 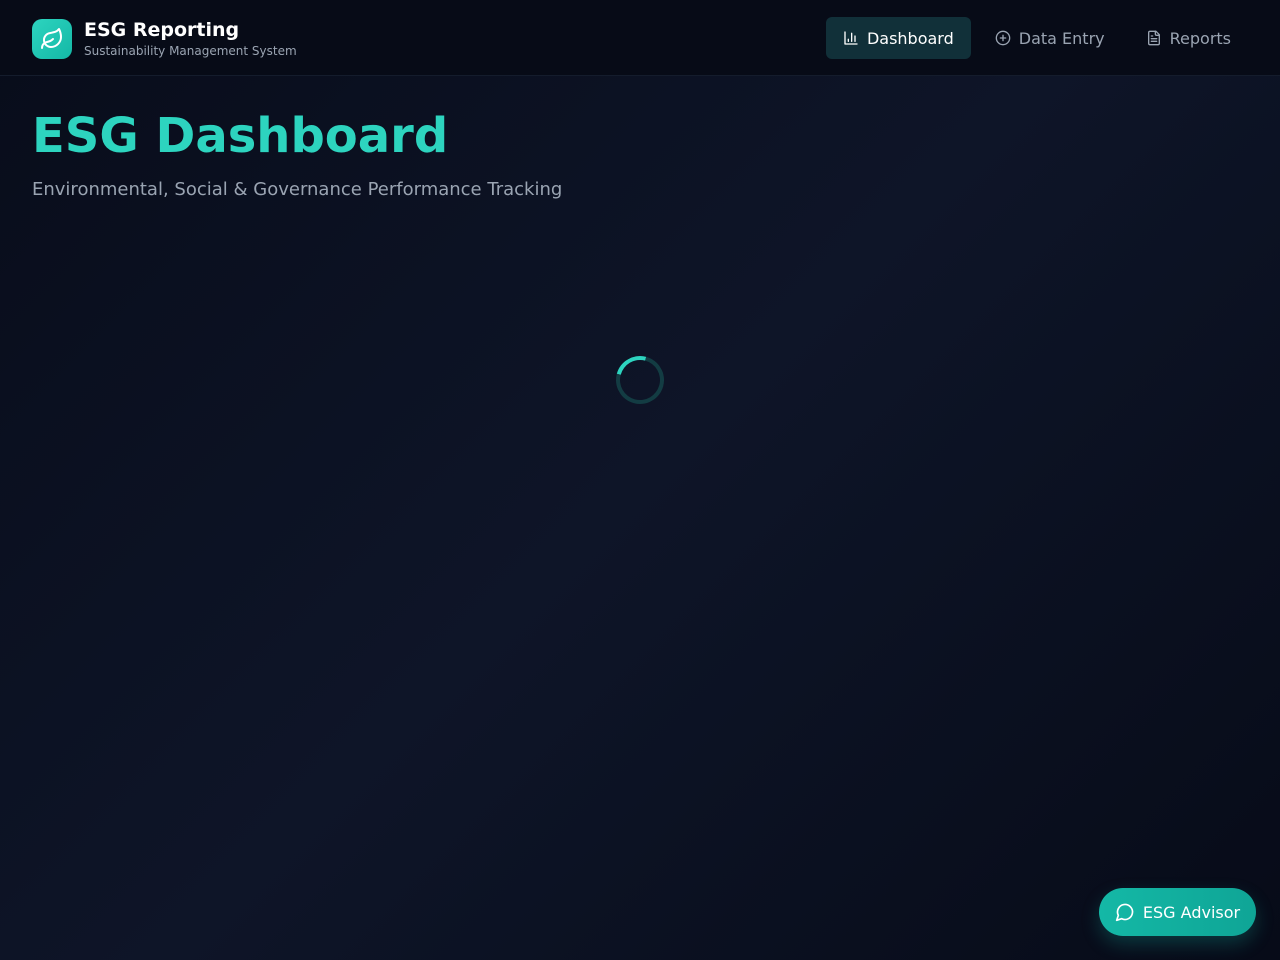 I want to click on loading-spinner-icon, so click(x=640, y=380).